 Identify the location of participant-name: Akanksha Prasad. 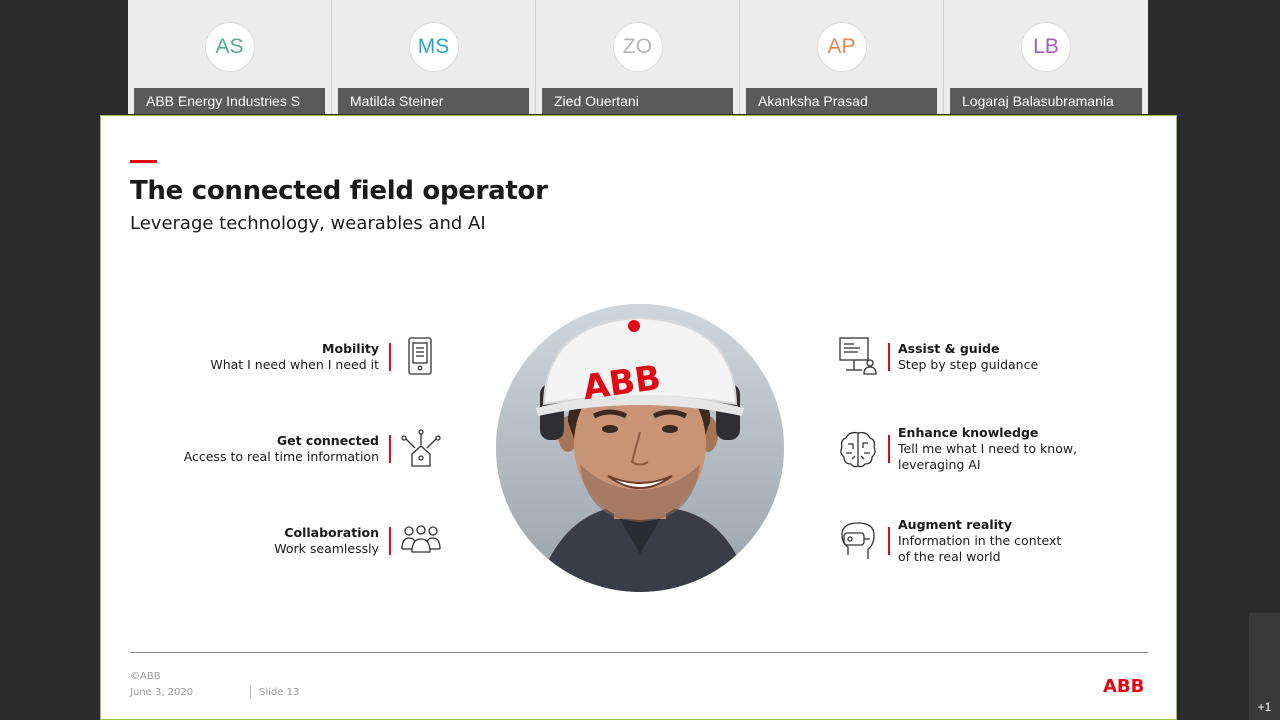
(841, 101).